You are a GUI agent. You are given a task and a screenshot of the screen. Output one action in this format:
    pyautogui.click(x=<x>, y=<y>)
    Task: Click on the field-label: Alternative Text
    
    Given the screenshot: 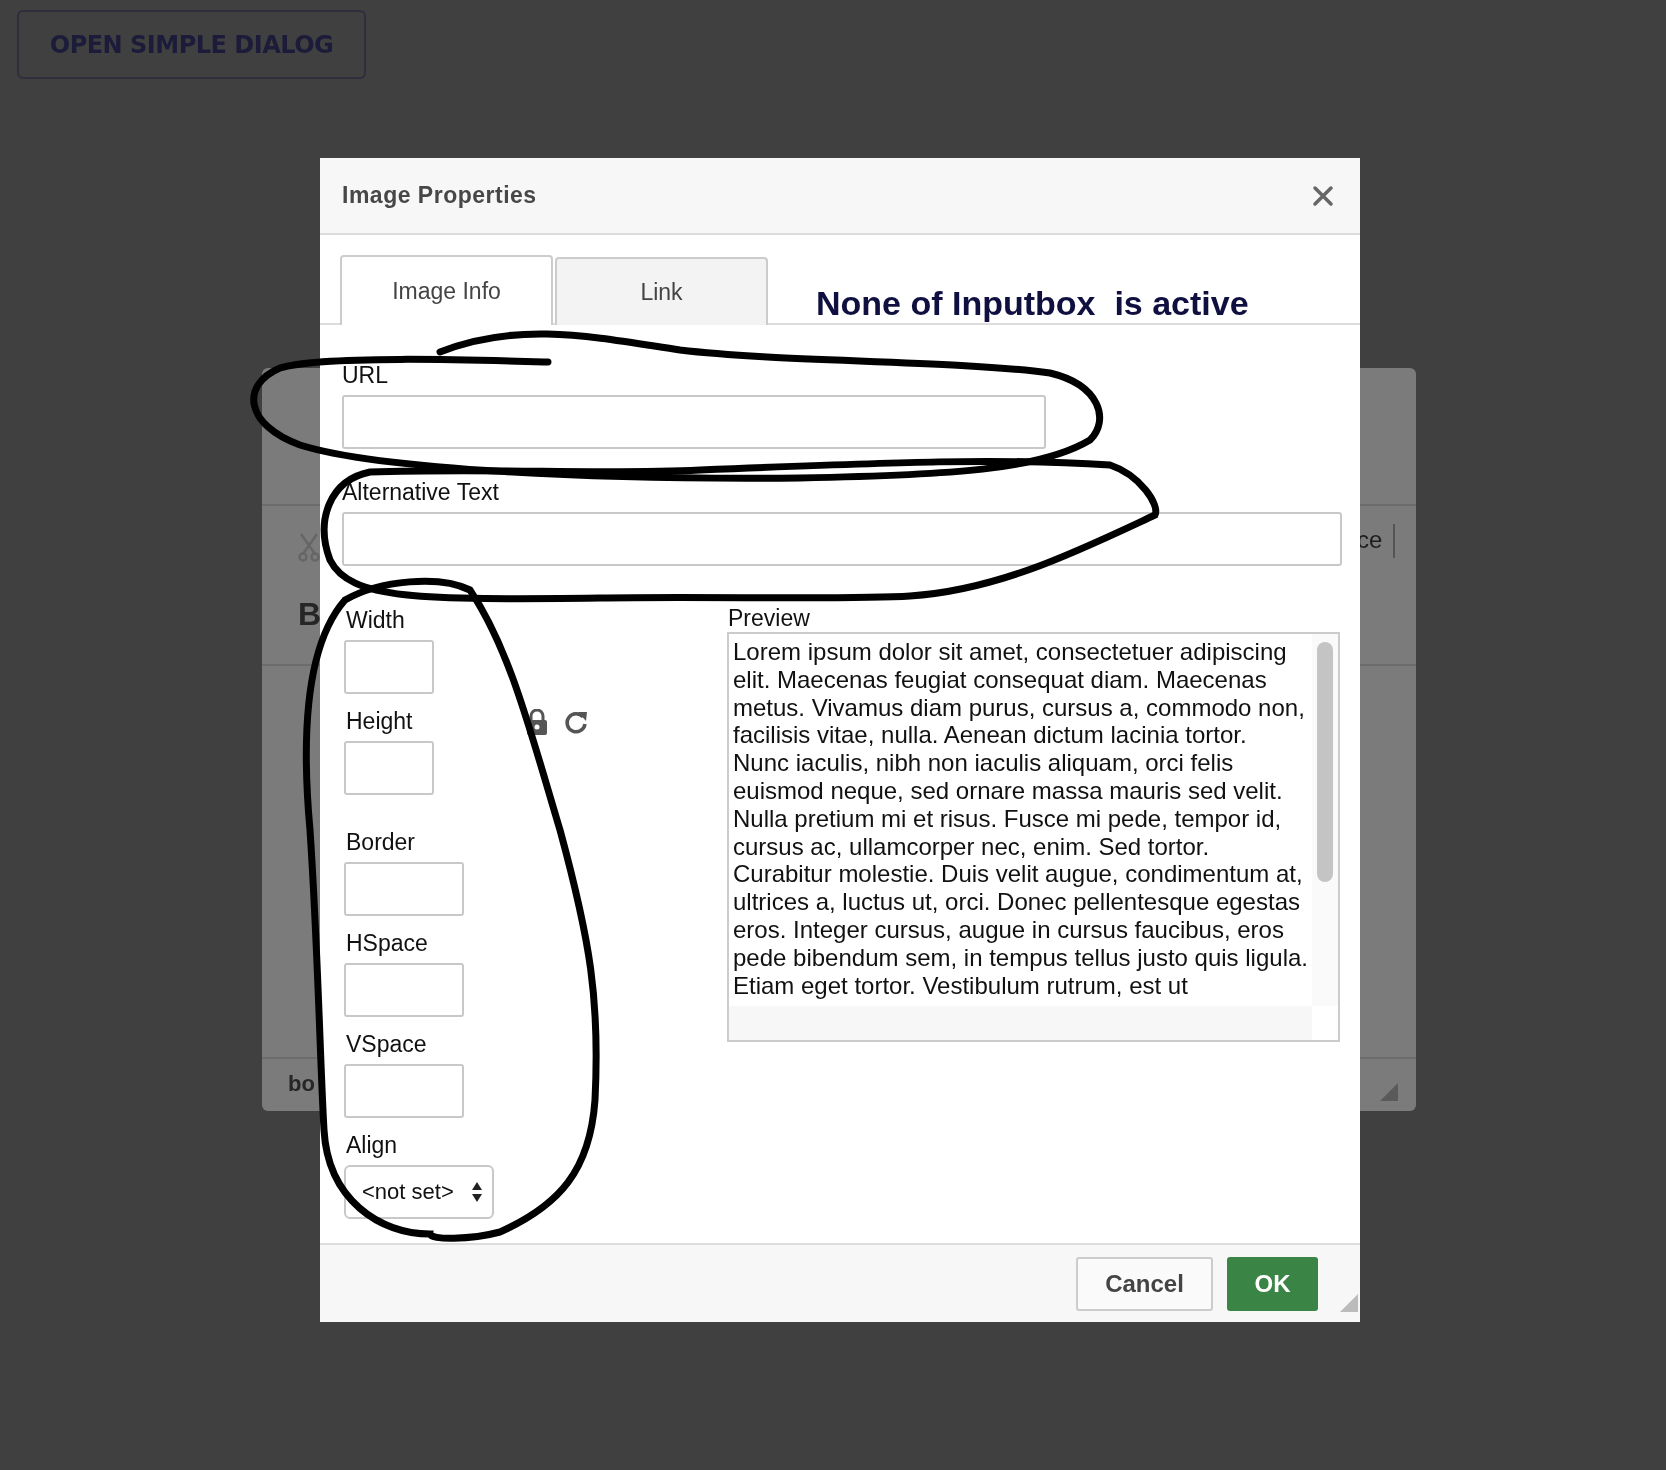 What is the action you would take?
    pyautogui.click(x=421, y=492)
    